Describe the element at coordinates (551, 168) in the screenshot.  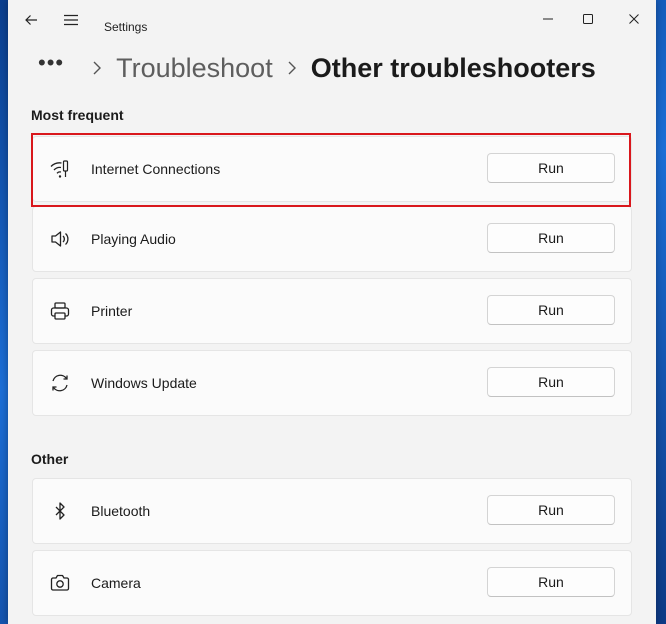
I see `run-internet-connections-button: Run` at that location.